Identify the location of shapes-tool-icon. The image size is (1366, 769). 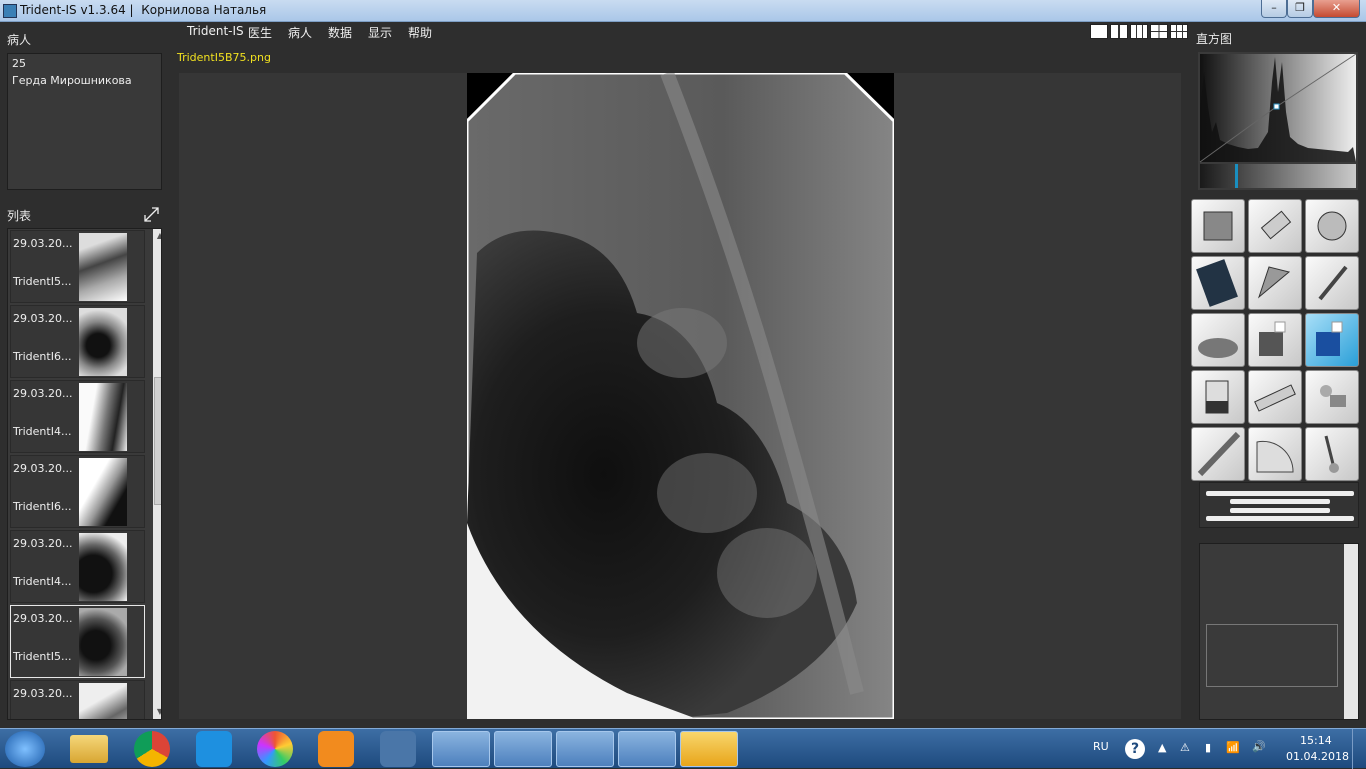
(1332, 397).